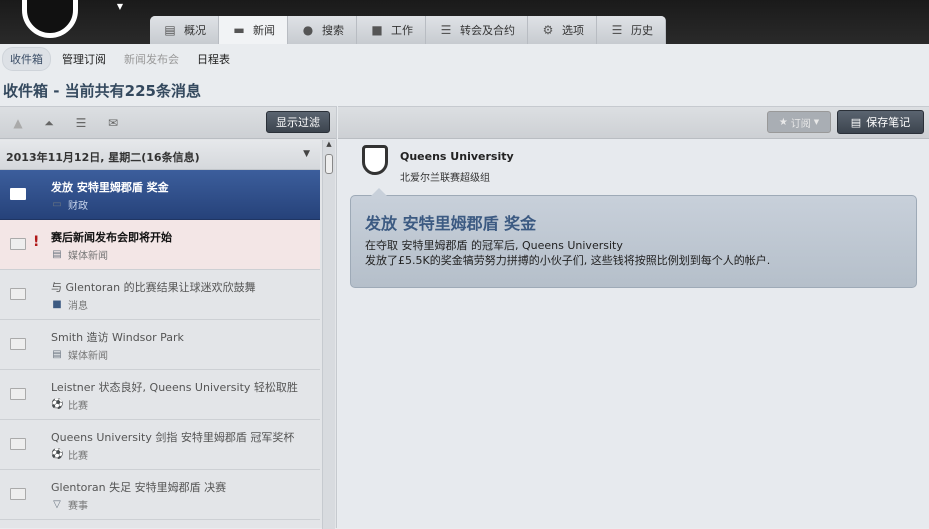  I want to click on gear-icon: ⚙, so click(548, 30).